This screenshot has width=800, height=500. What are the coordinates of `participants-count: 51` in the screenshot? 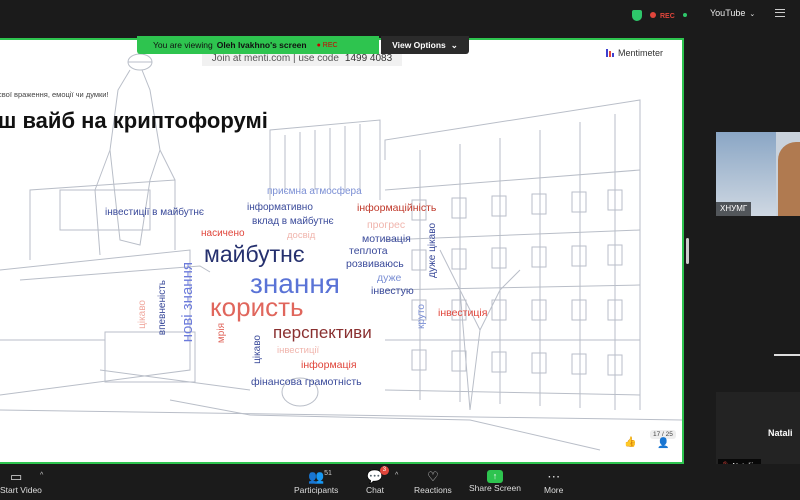 It's located at (328, 473).